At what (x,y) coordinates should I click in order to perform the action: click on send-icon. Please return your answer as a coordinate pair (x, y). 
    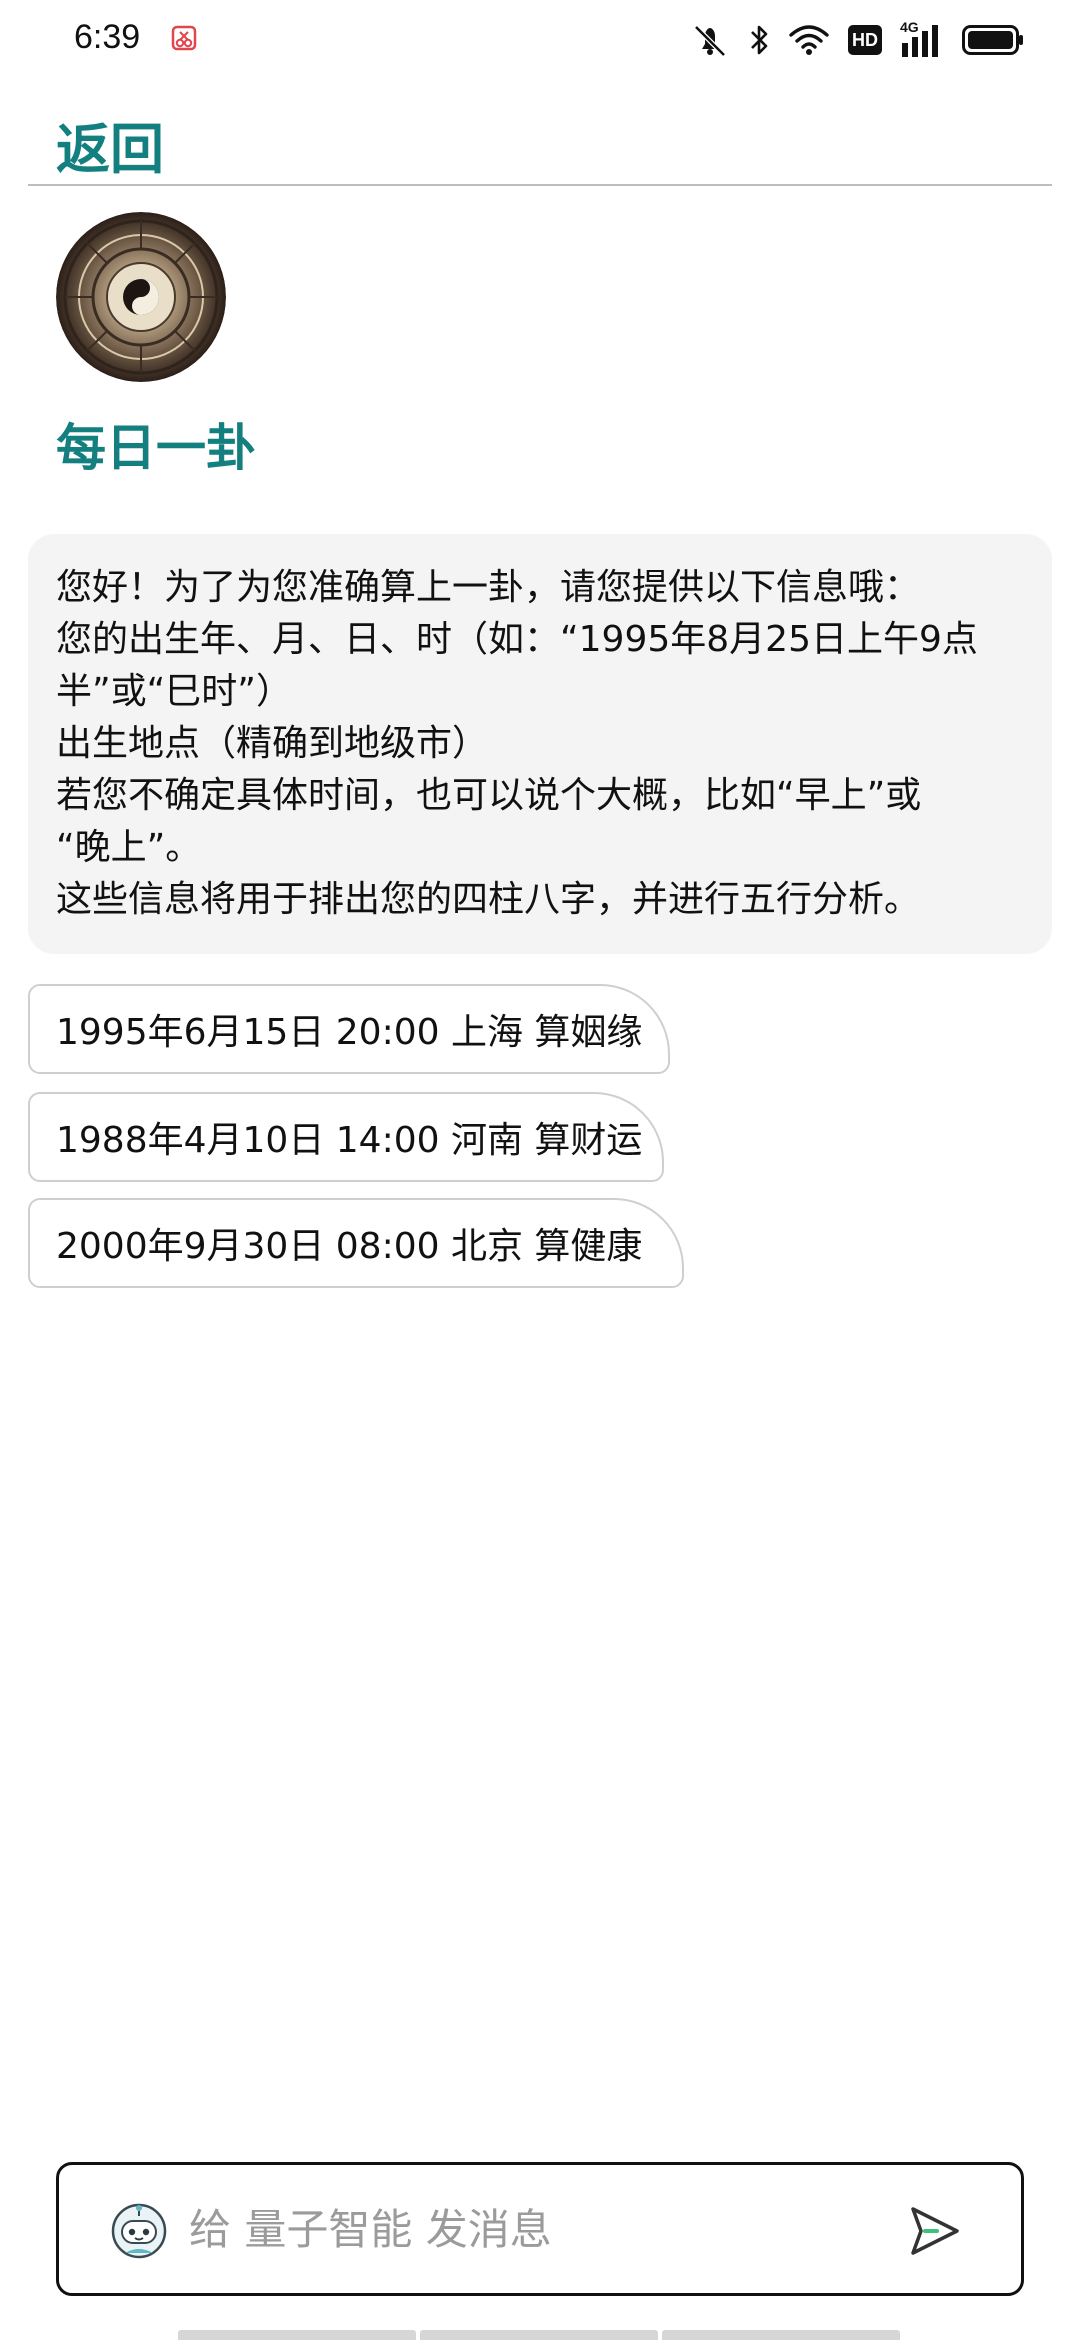
    Looking at the image, I should click on (933, 2231).